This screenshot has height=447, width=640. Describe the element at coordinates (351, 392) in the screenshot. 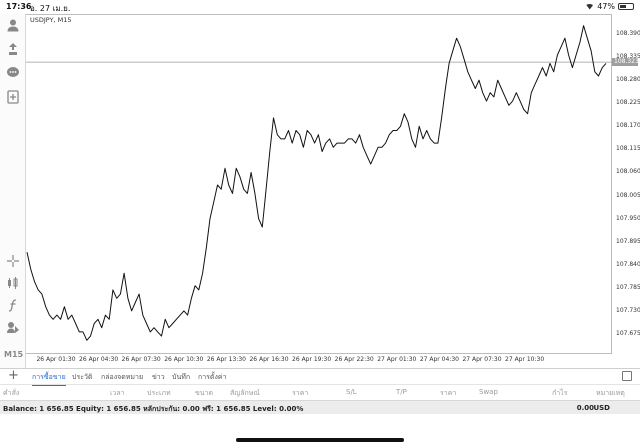

I see `col-sl: S/L` at that location.